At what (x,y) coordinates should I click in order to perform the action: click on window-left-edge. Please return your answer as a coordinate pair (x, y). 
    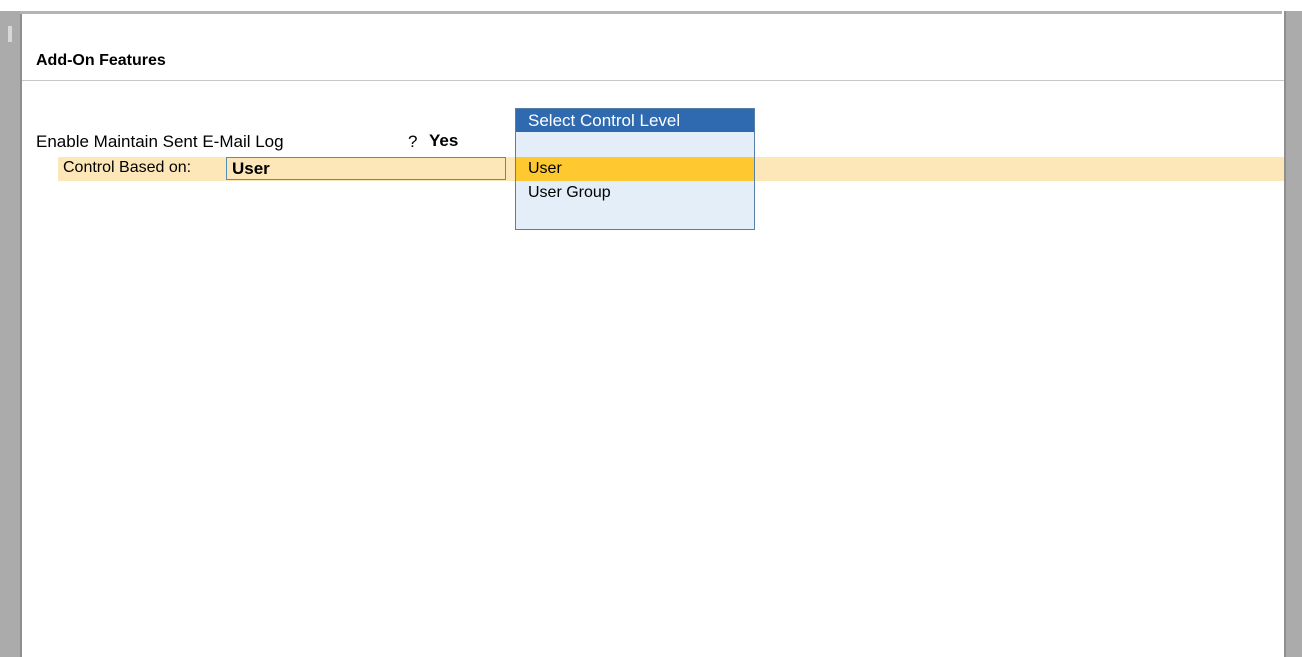
    Looking at the image, I should click on (21, 334).